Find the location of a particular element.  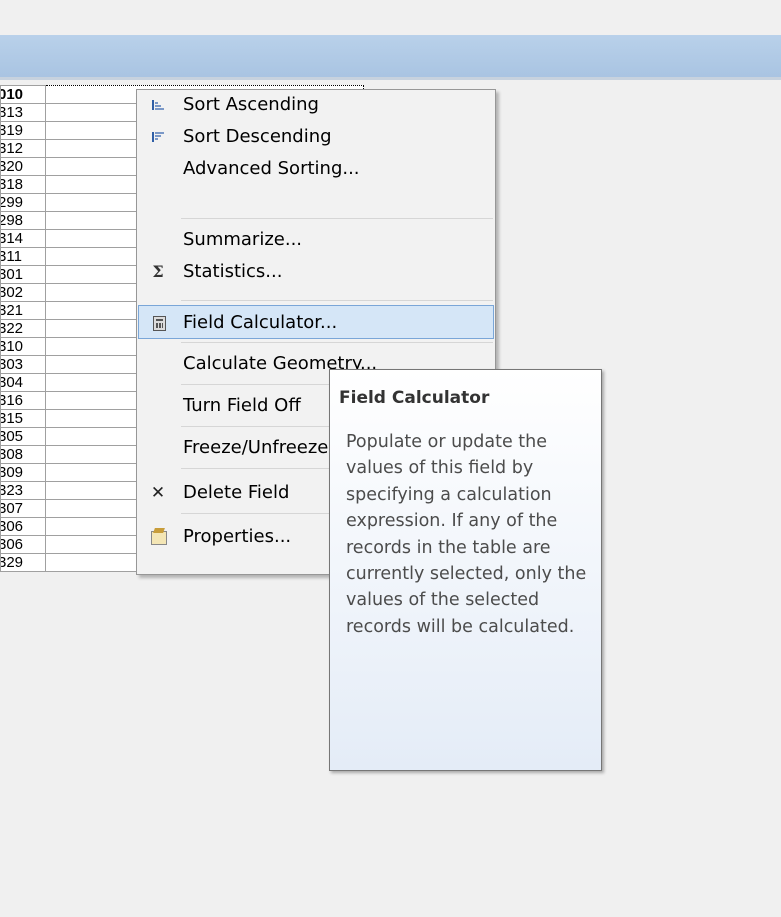

cell-id: 312 is located at coordinates (23, 148).